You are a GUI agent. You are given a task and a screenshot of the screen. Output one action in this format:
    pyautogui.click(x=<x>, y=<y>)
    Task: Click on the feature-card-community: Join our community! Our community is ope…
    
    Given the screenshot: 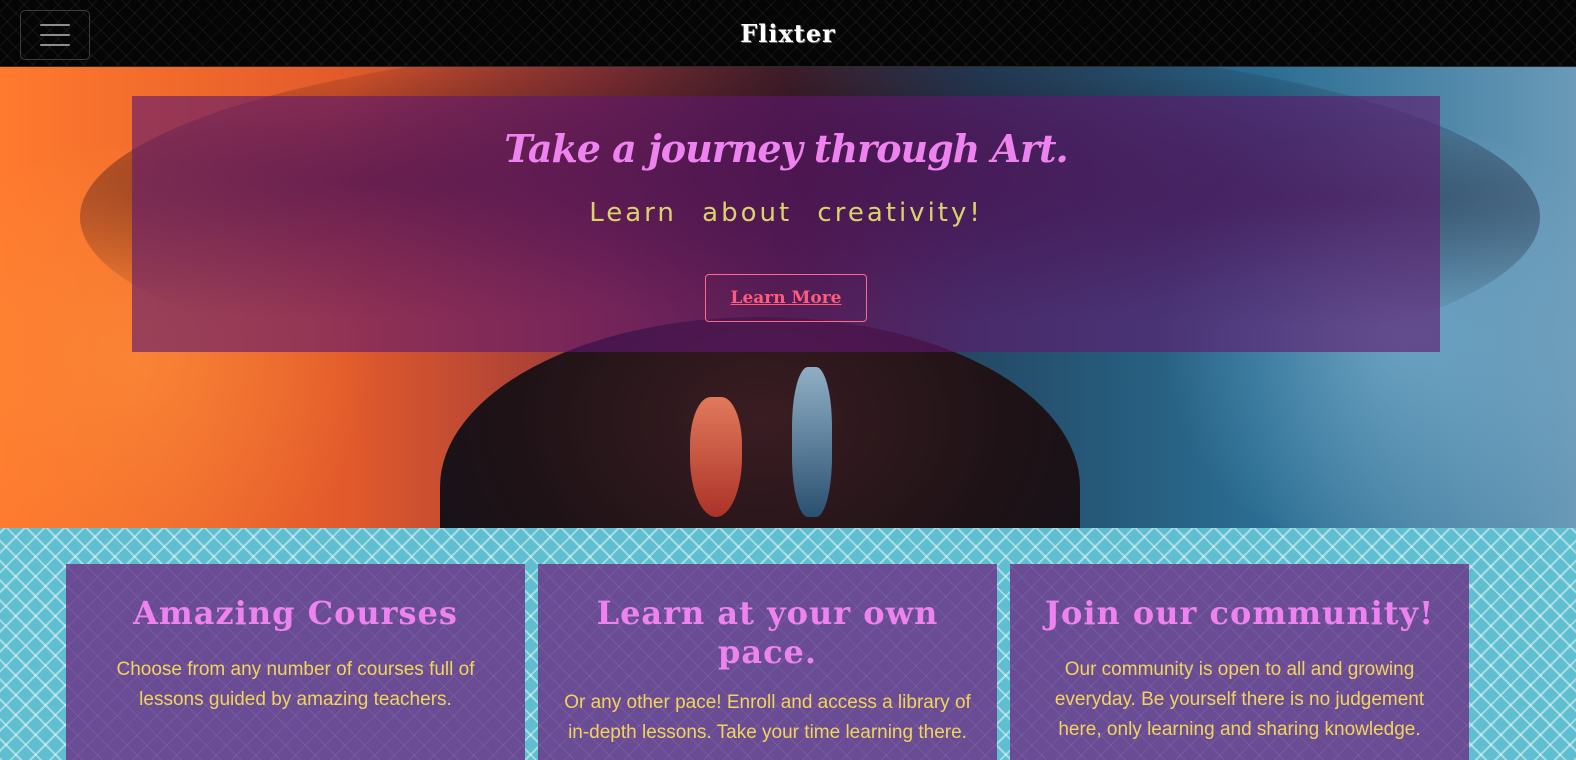 What is the action you would take?
    pyautogui.click(x=1239, y=662)
    